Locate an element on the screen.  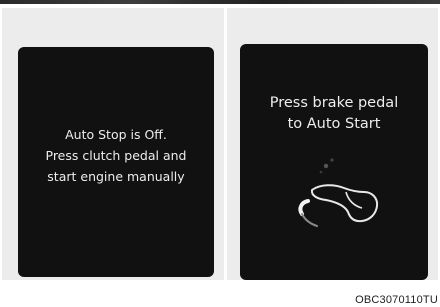
message-line: Press clutch pedal and is located at coordinates (116, 155).